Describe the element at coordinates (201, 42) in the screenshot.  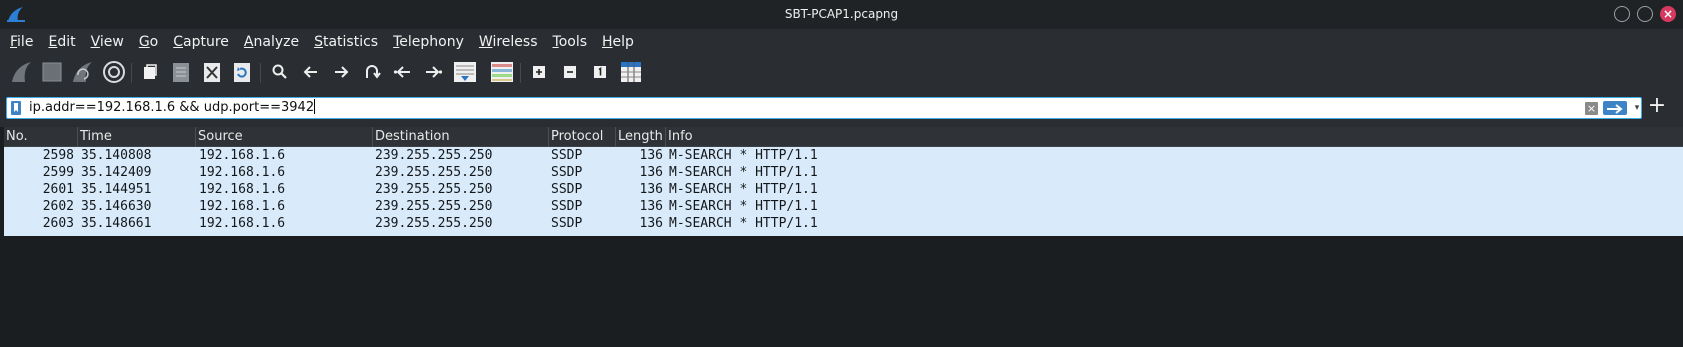
I see `menu-capture: Capture` at that location.